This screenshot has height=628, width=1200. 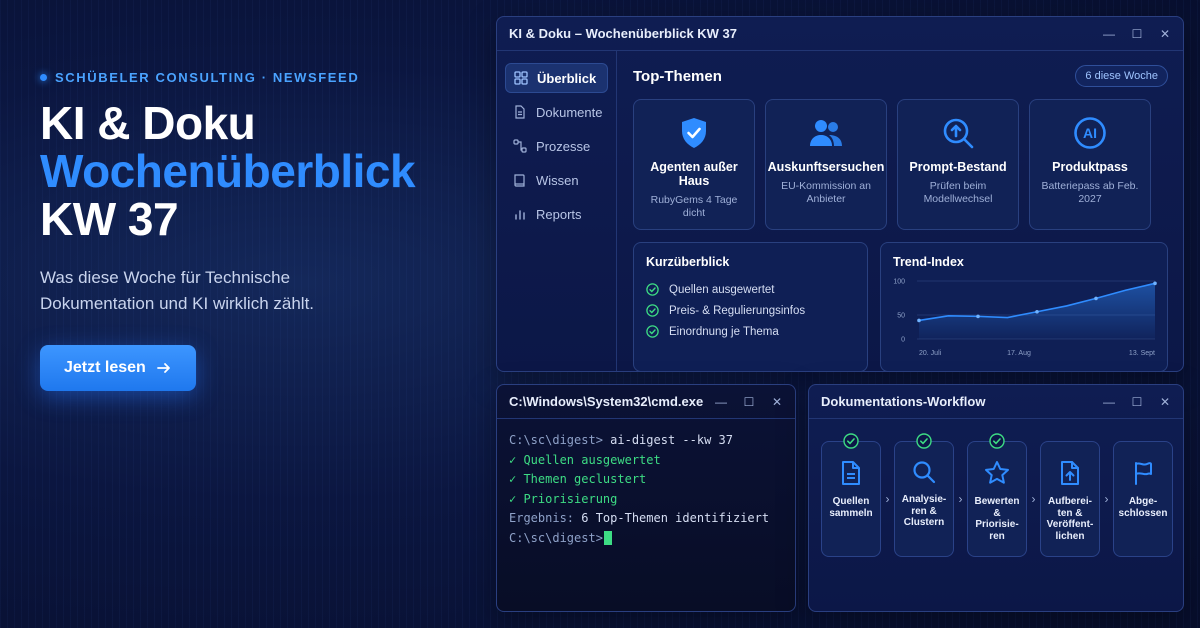 What do you see at coordinates (1090, 192) in the screenshot?
I see `topic-card-subtitle: Batteriepass ab Feb. 2027` at bounding box center [1090, 192].